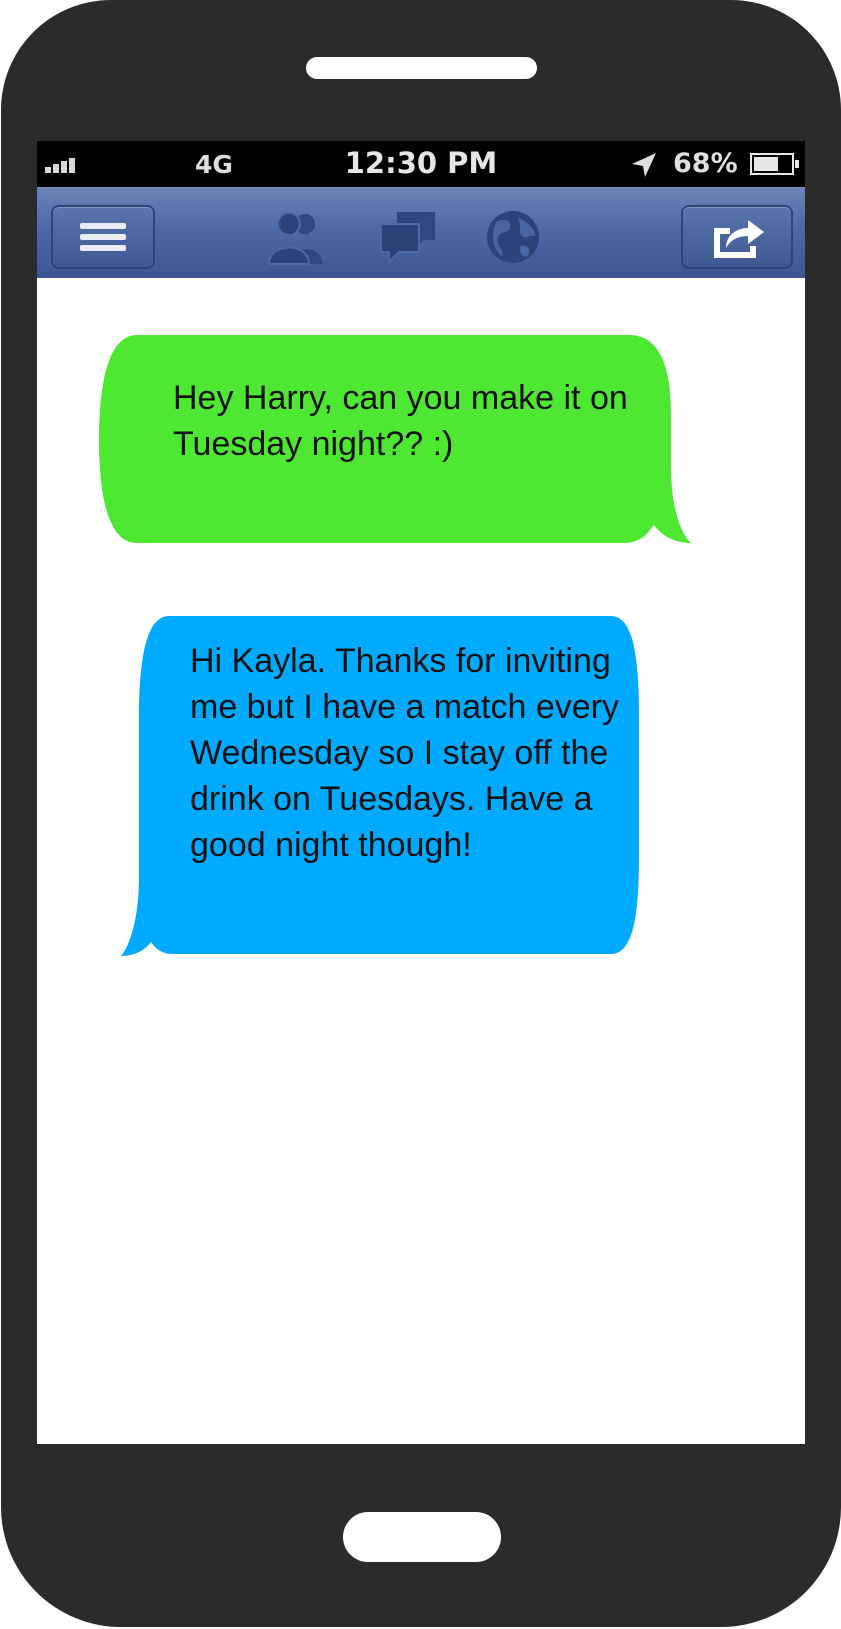 Image resolution: width=841 pixels, height=1629 pixels. I want to click on battery-percentage: 68%, so click(705, 163).